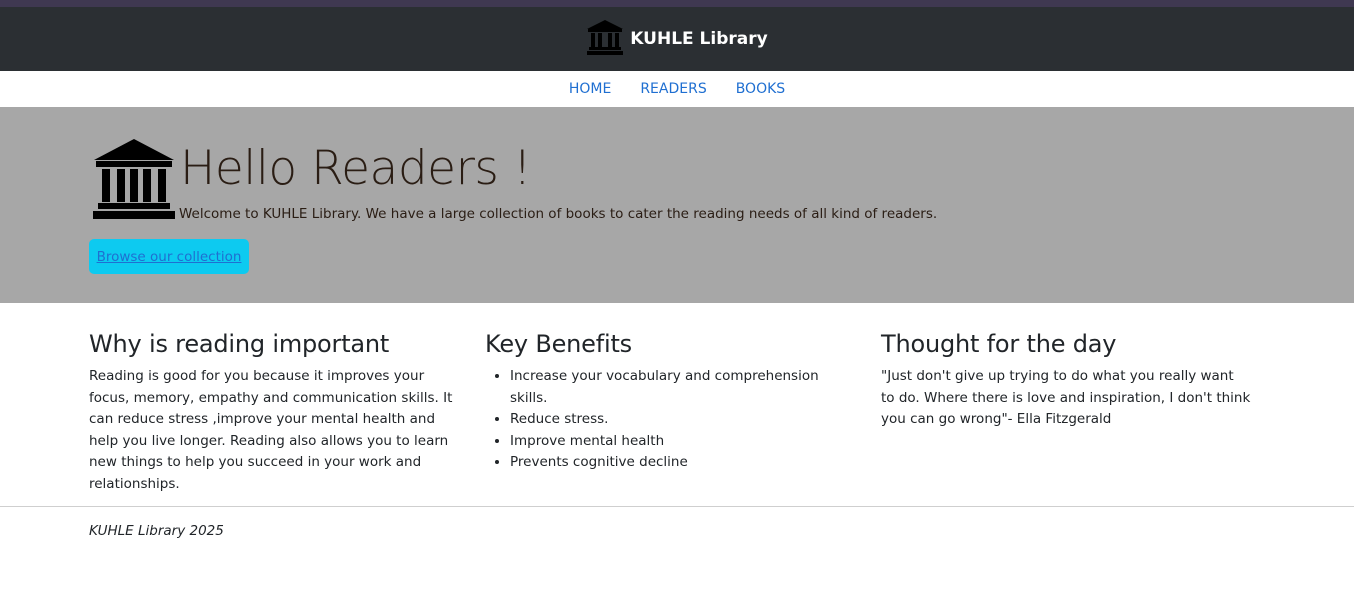 The height and width of the screenshot is (603, 1354). Describe the element at coordinates (558, 344) in the screenshot. I see `key-benefits-heading: Key Benefits` at that location.